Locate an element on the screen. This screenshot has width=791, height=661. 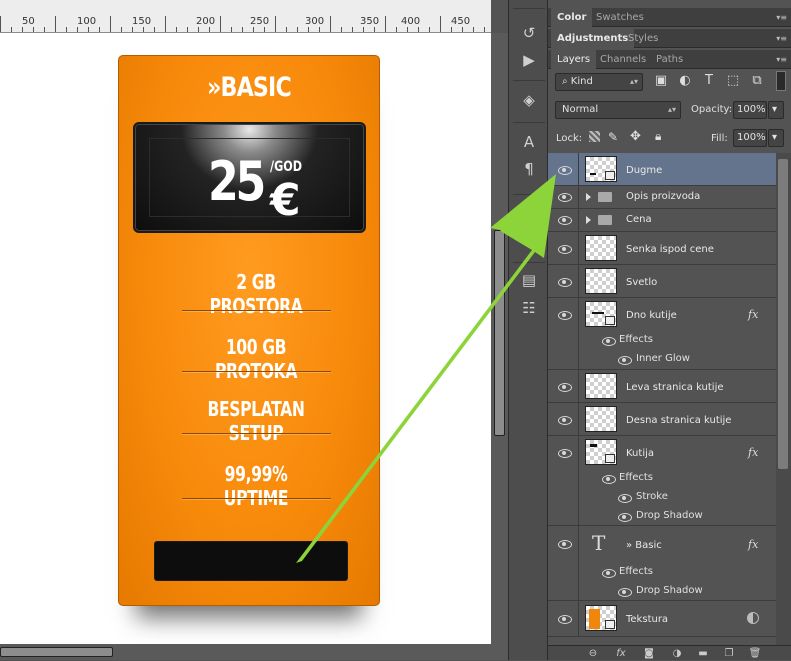
tab-color: Color is located at coordinates (572, 17).